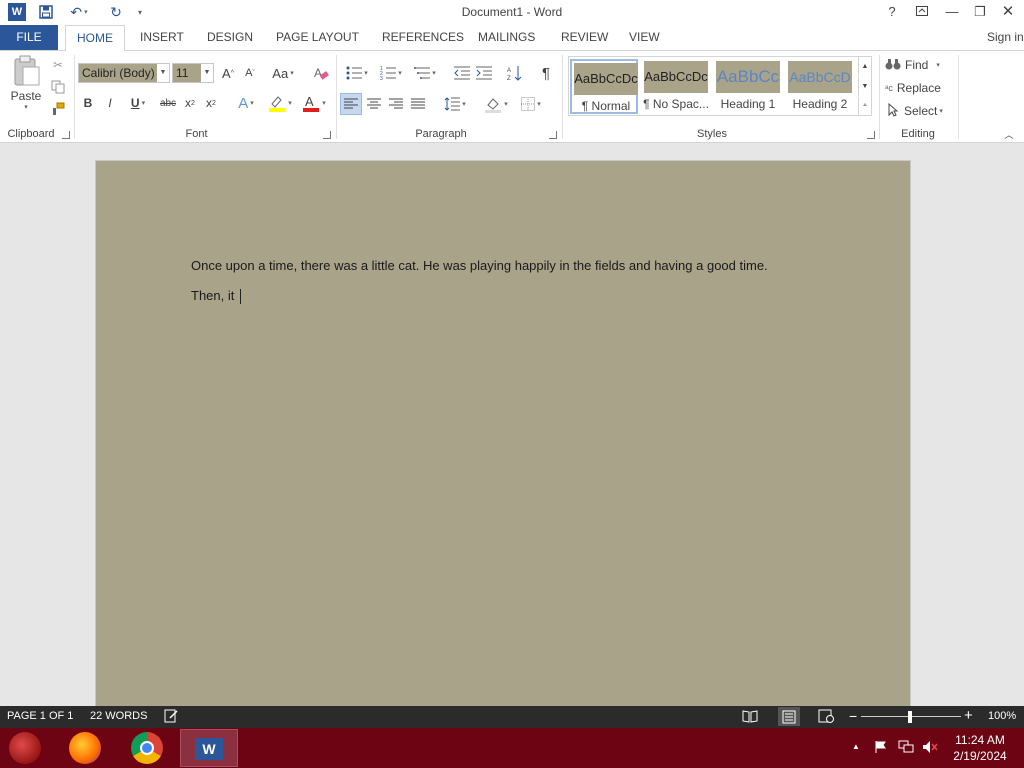 The width and height of the screenshot is (1024, 768). I want to click on svg-text: Z, so click(509, 78).